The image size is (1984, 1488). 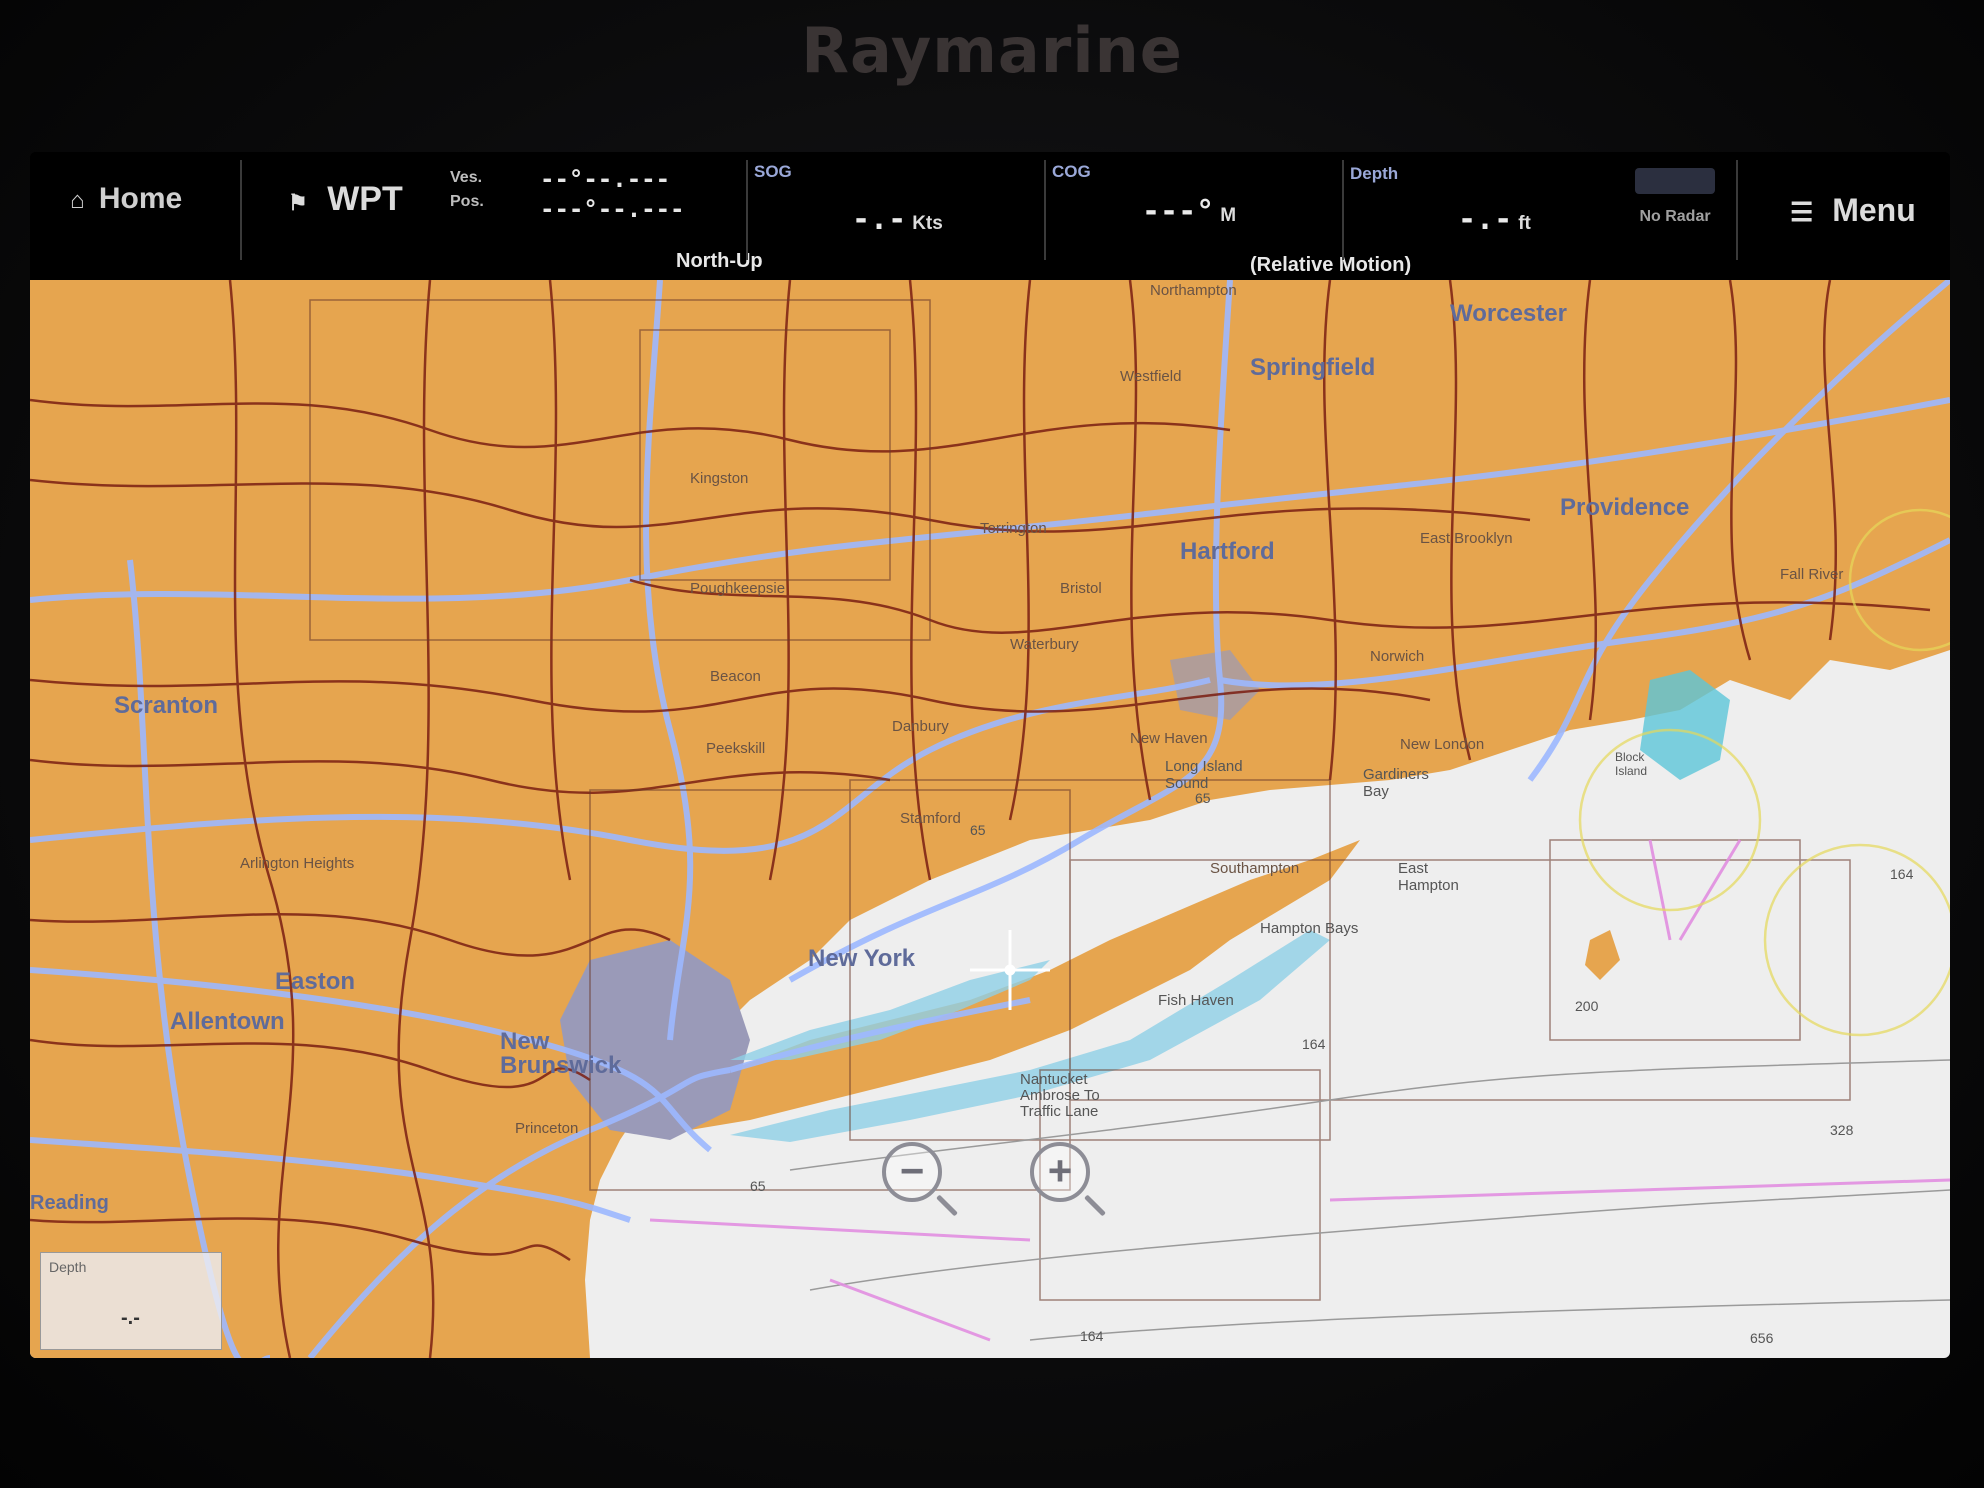 What do you see at coordinates (1675, 227) in the screenshot?
I see `radar-status: No Radar` at bounding box center [1675, 227].